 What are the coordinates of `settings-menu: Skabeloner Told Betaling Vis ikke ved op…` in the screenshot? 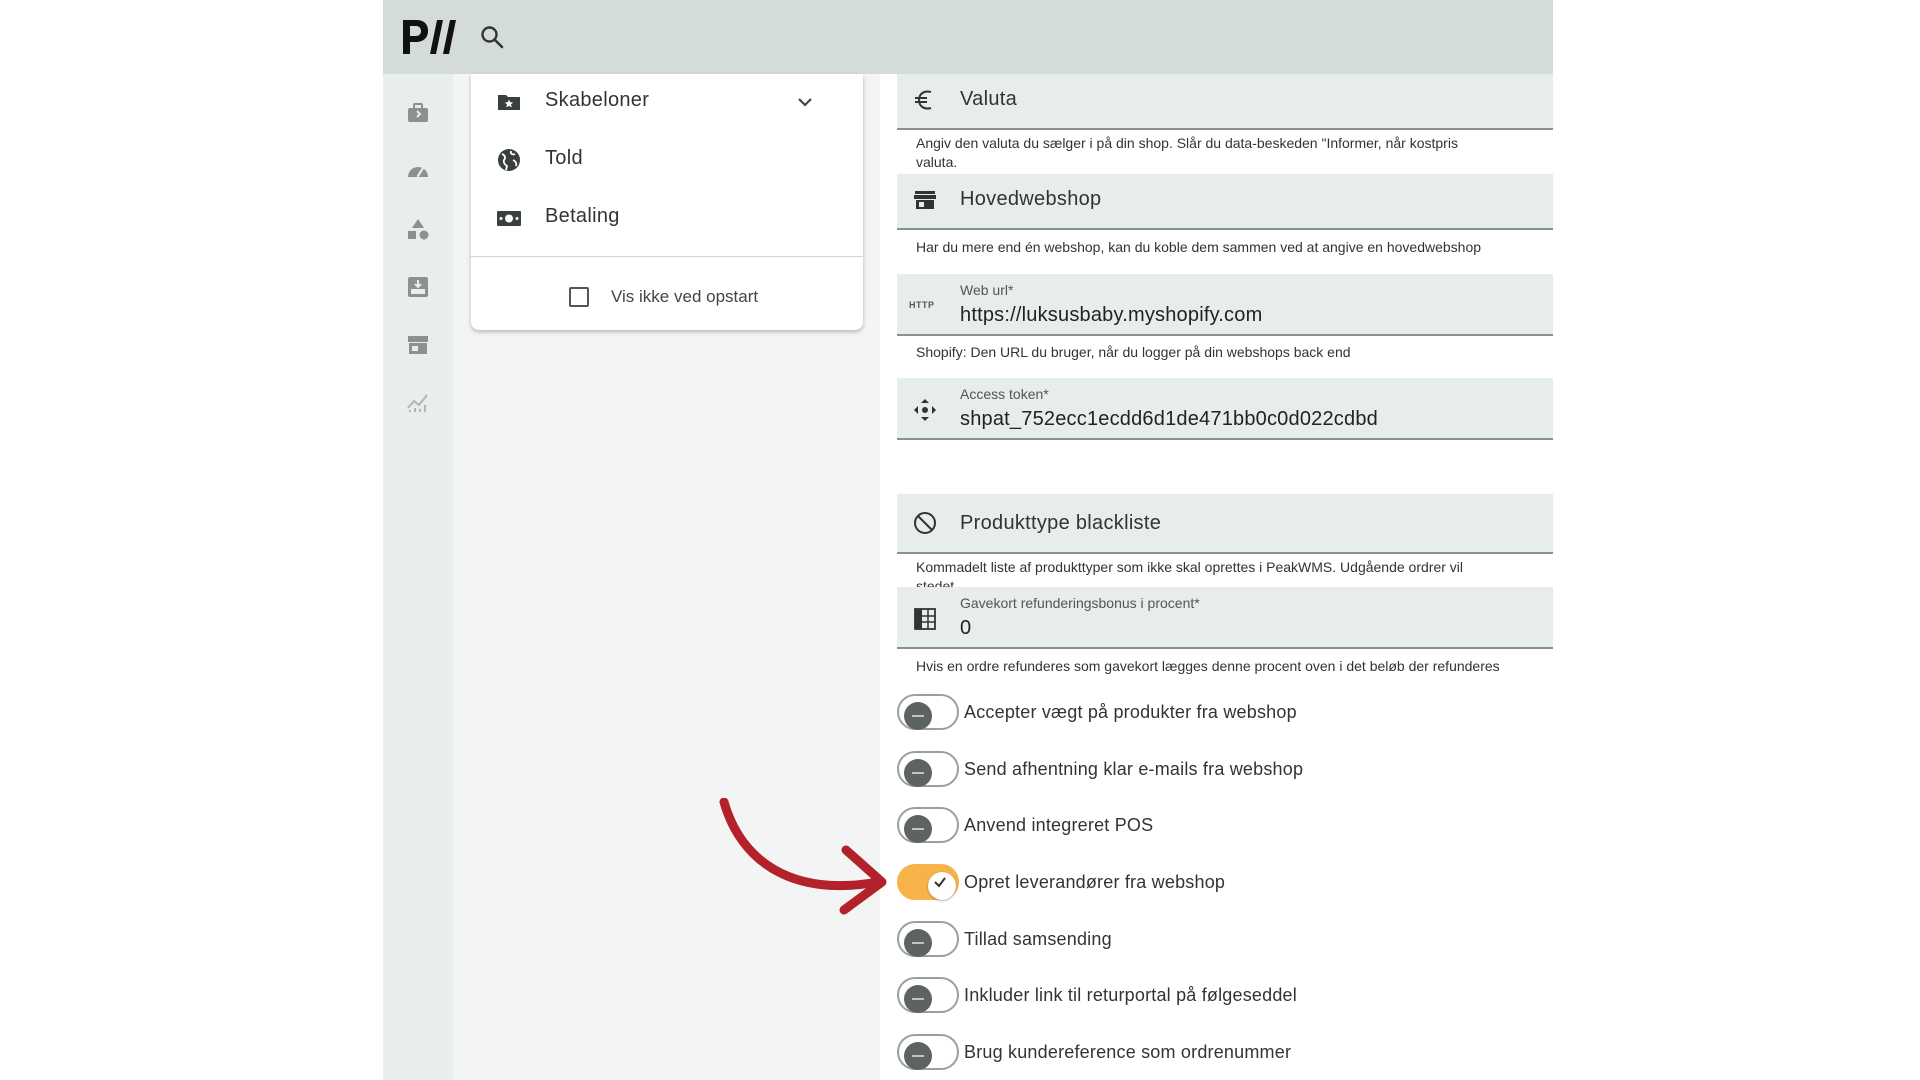 It's located at (667, 202).